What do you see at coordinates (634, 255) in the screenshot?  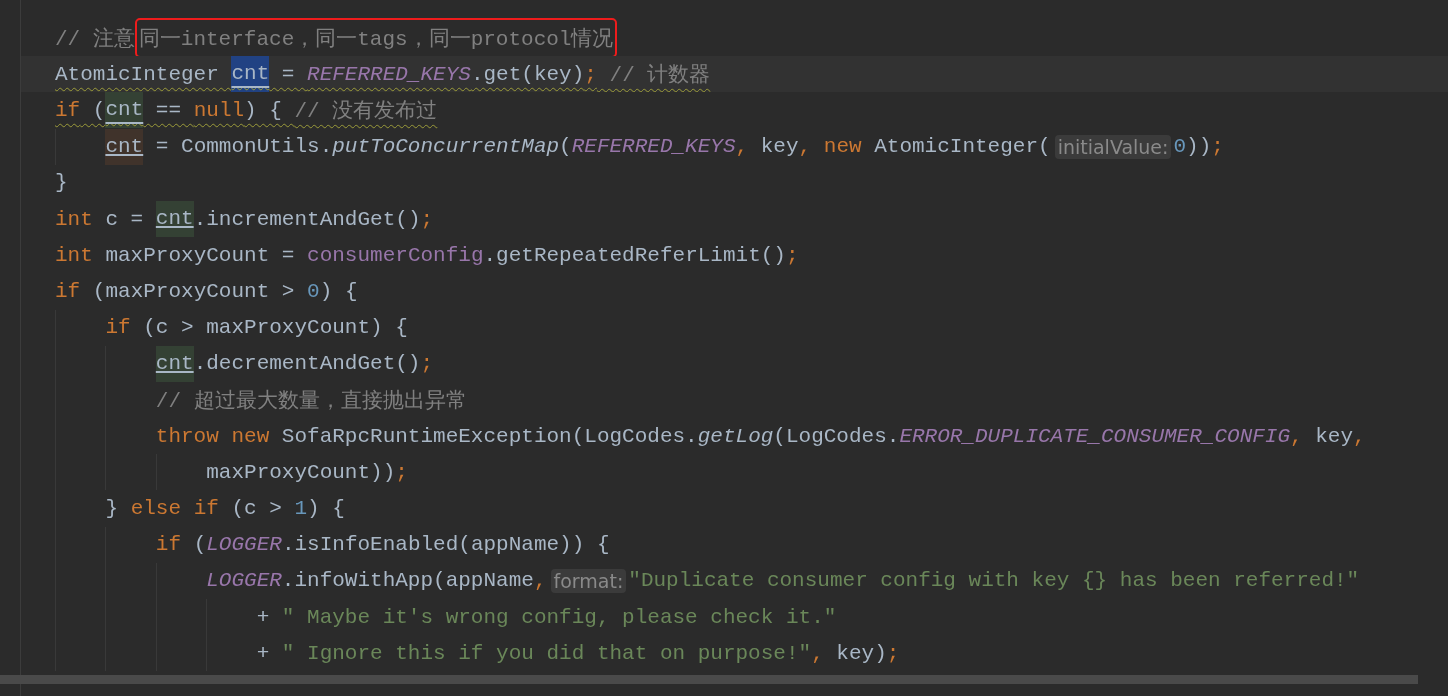 I see `code-text: .getRepeatedReferLimit()` at bounding box center [634, 255].